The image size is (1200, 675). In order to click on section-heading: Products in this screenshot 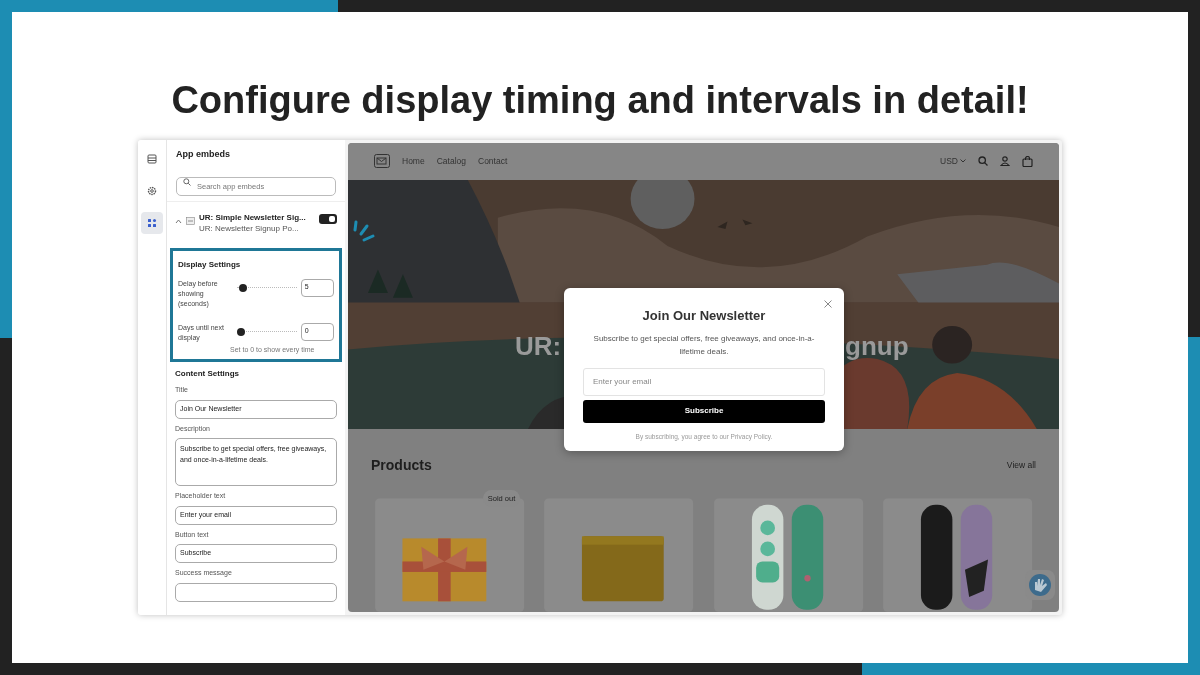, I will do `click(401, 466)`.